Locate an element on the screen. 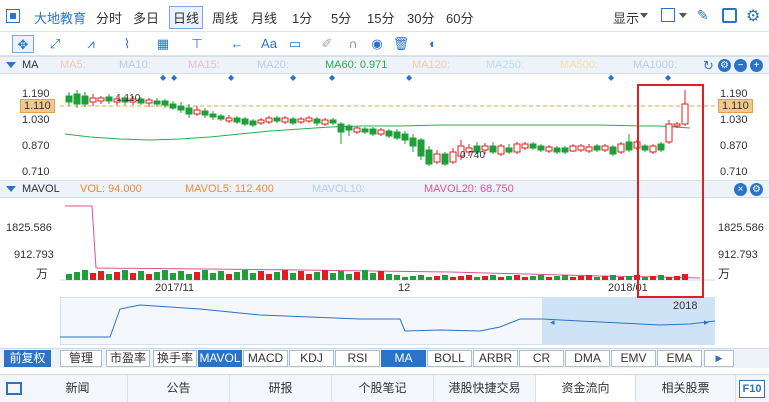  price-axis-label: 0.710 is located at coordinates (36, 172).